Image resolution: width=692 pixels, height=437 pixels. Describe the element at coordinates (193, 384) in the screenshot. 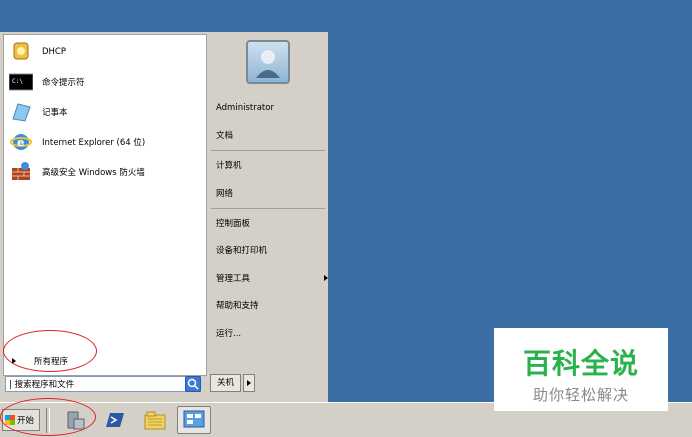

I see `search-icon` at that location.